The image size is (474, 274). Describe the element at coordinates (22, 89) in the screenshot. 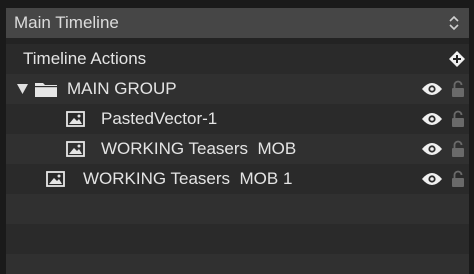

I see `disclosure-triangle-icon` at that location.